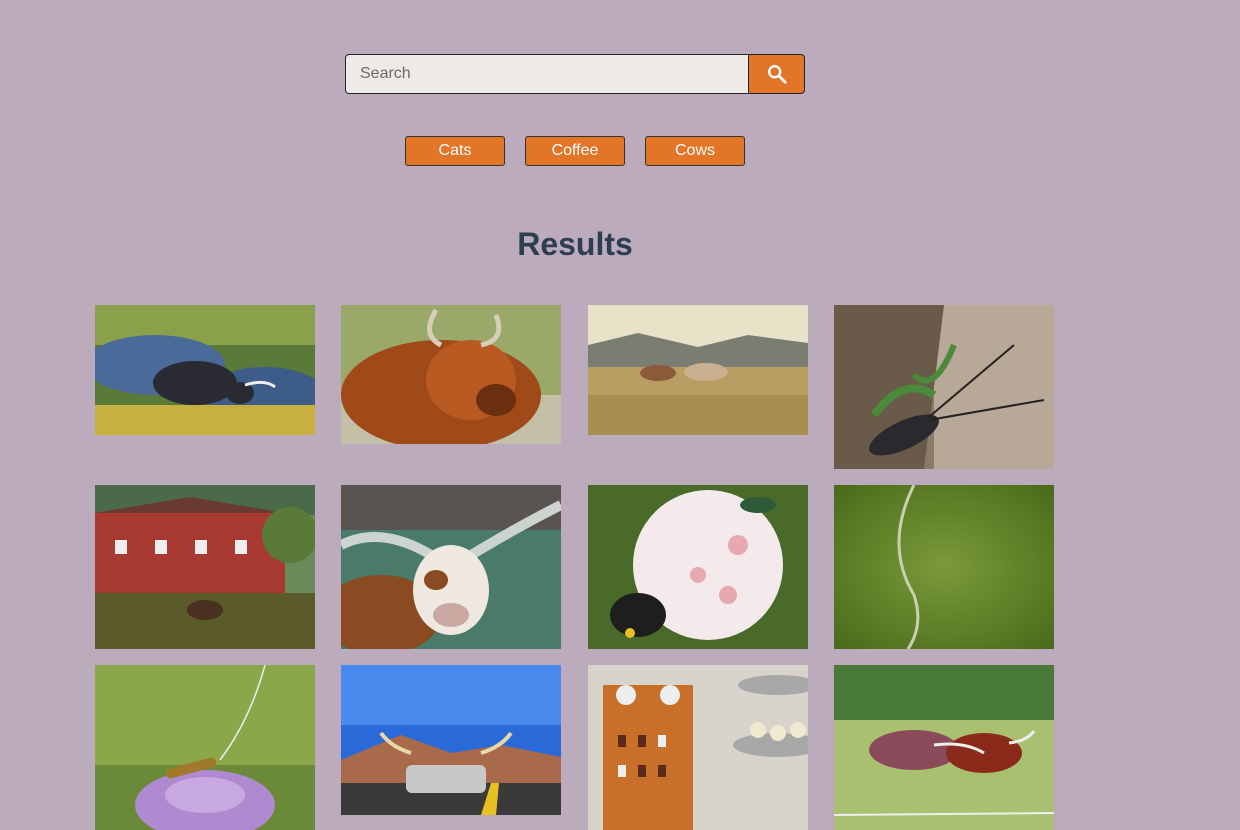  Describe the element at coordinates (205, 567) in the screenshot. I see `result-image-red-barn` at that location.